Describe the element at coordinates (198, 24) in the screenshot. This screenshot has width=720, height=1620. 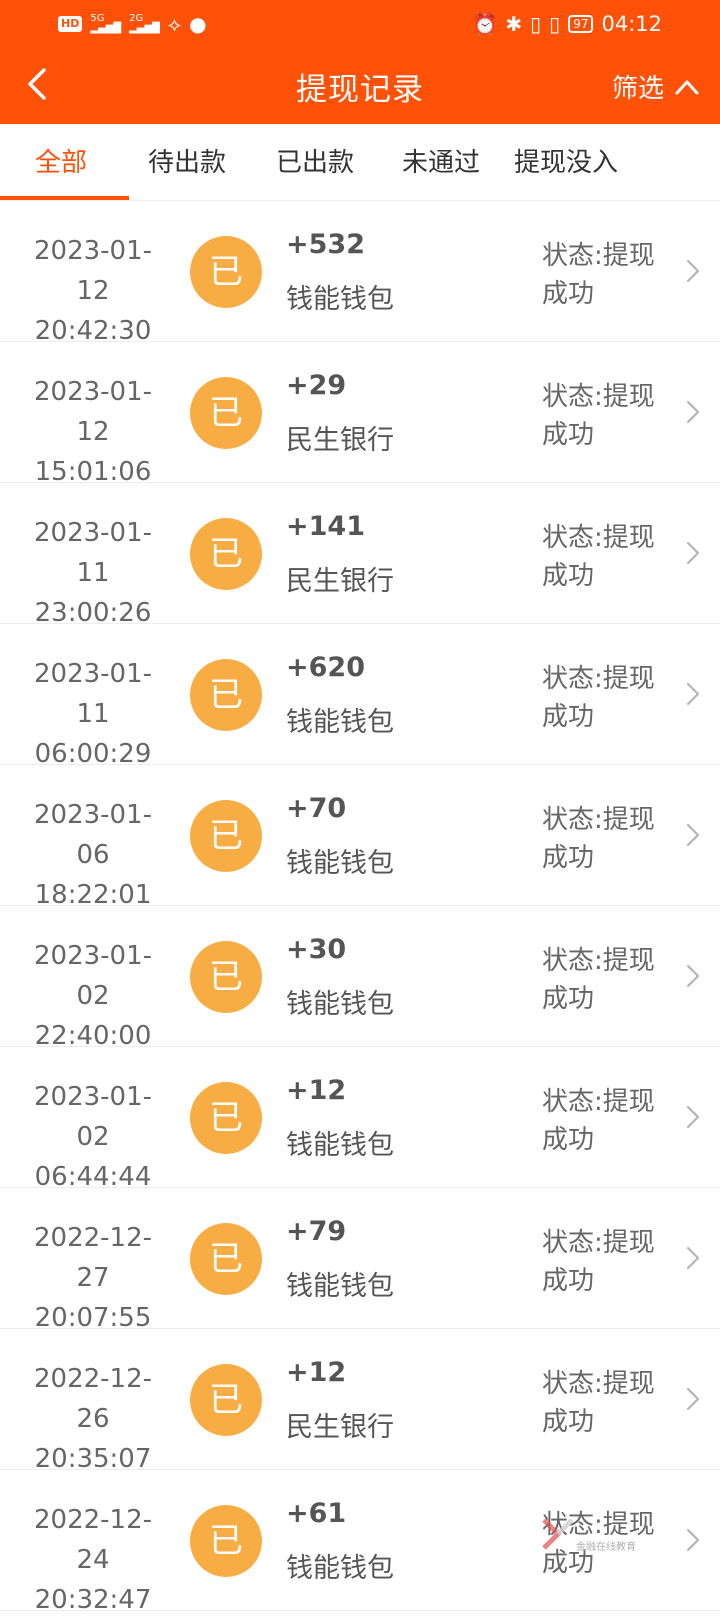
I see `message-icon: ●` at that location.